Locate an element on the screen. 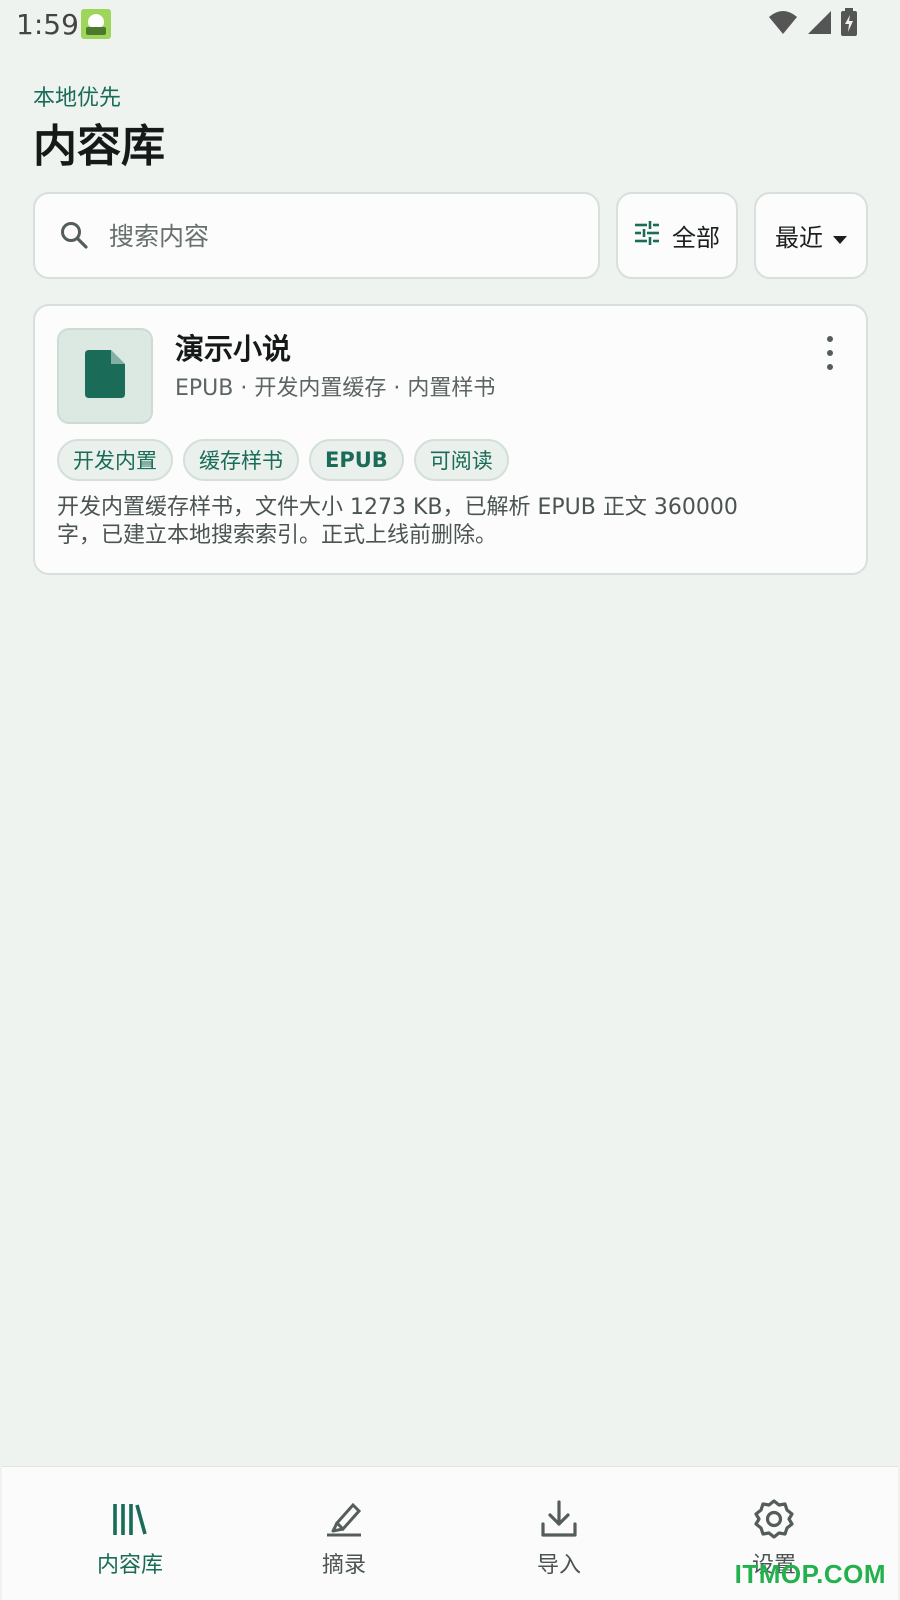 This screenshot has width=900, height=1600. wifi-icon is located at coordinates (783, 24).